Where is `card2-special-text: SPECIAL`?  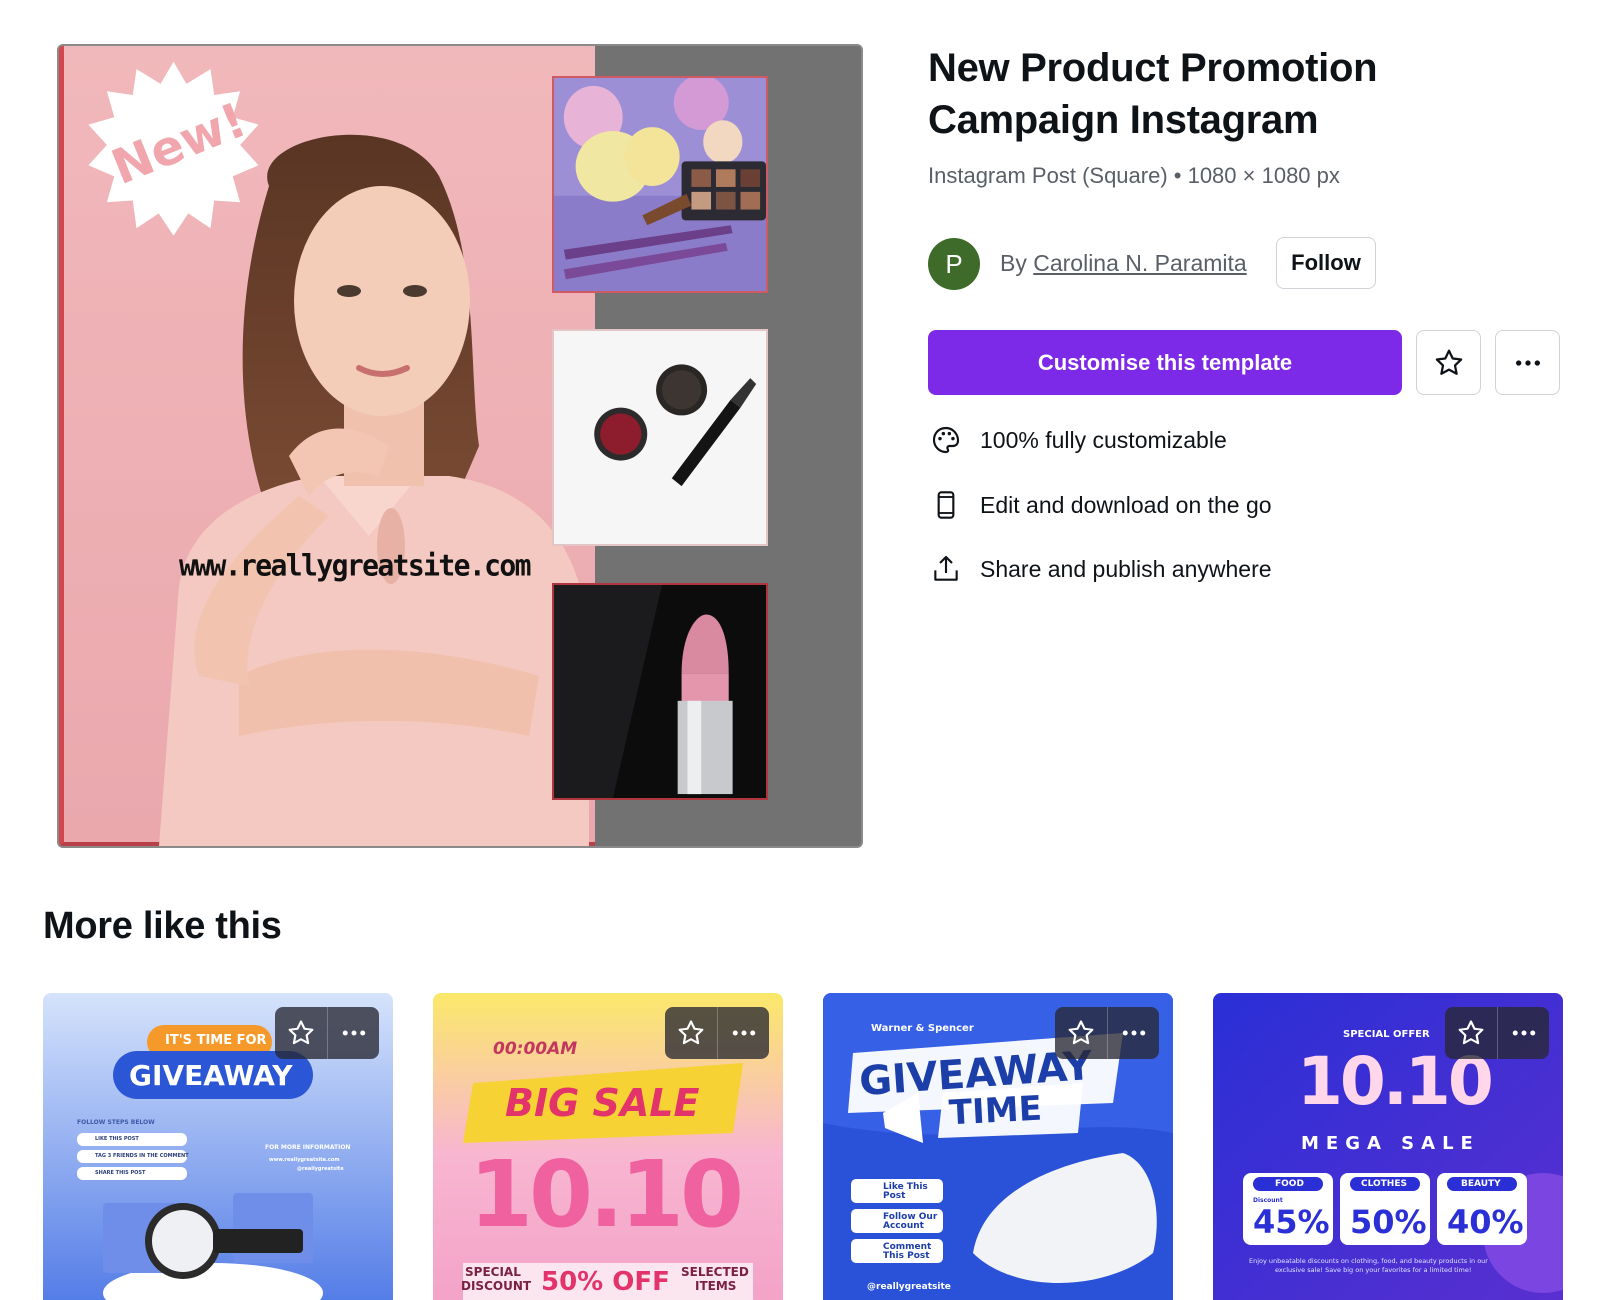 card2-special-text: SPECIAL is located at coordinates (493, 1272).